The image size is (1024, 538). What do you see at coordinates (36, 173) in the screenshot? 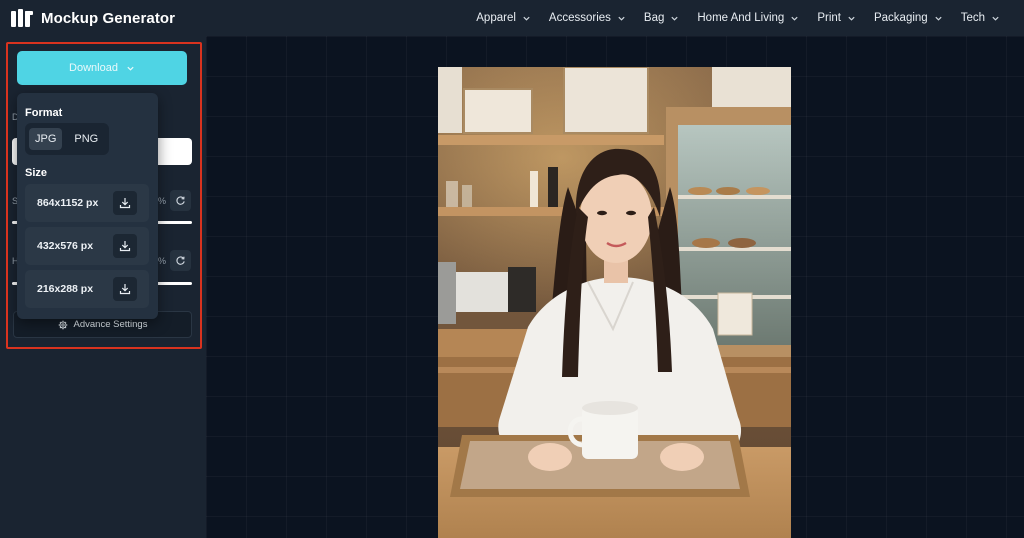
I see `size-heading: Size` at bounding box center [36, 173].